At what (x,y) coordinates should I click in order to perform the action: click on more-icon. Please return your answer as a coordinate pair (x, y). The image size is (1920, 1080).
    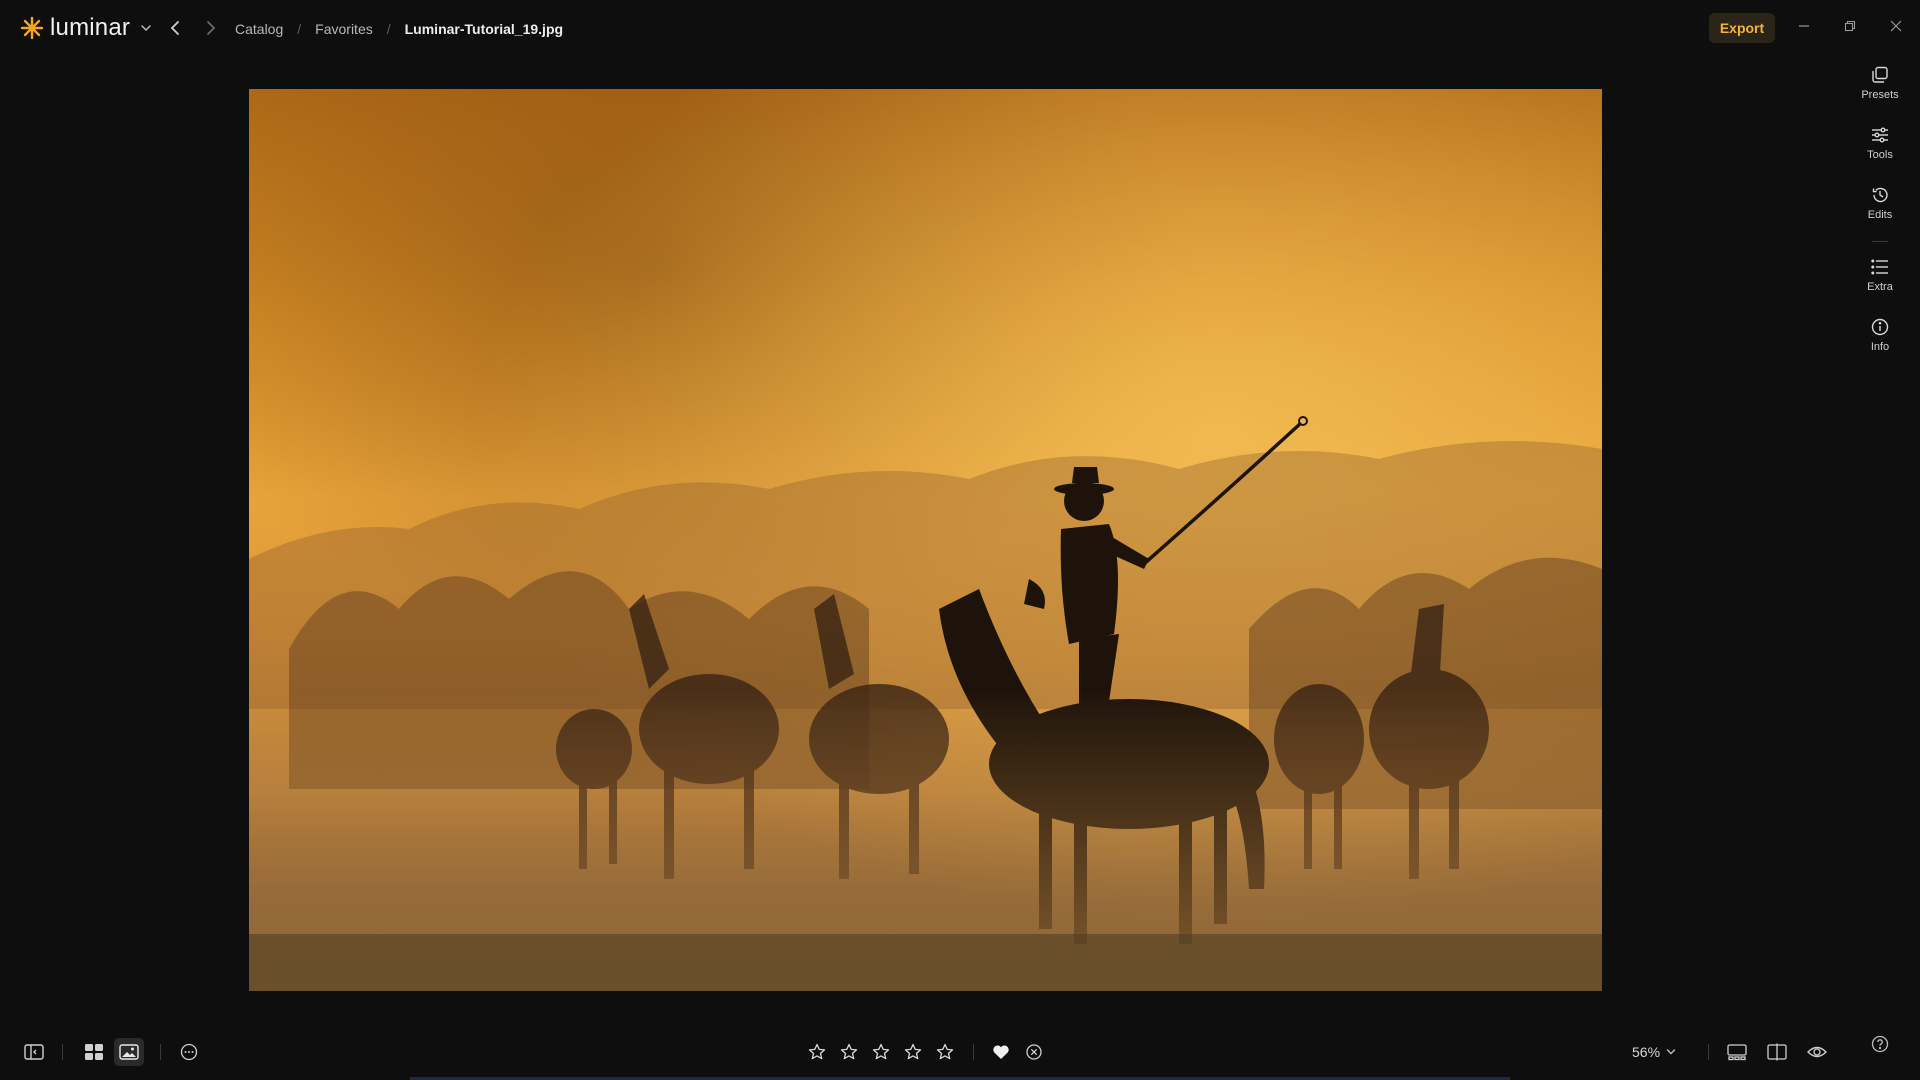
    Looking at the image, I should click on (189, 1052).